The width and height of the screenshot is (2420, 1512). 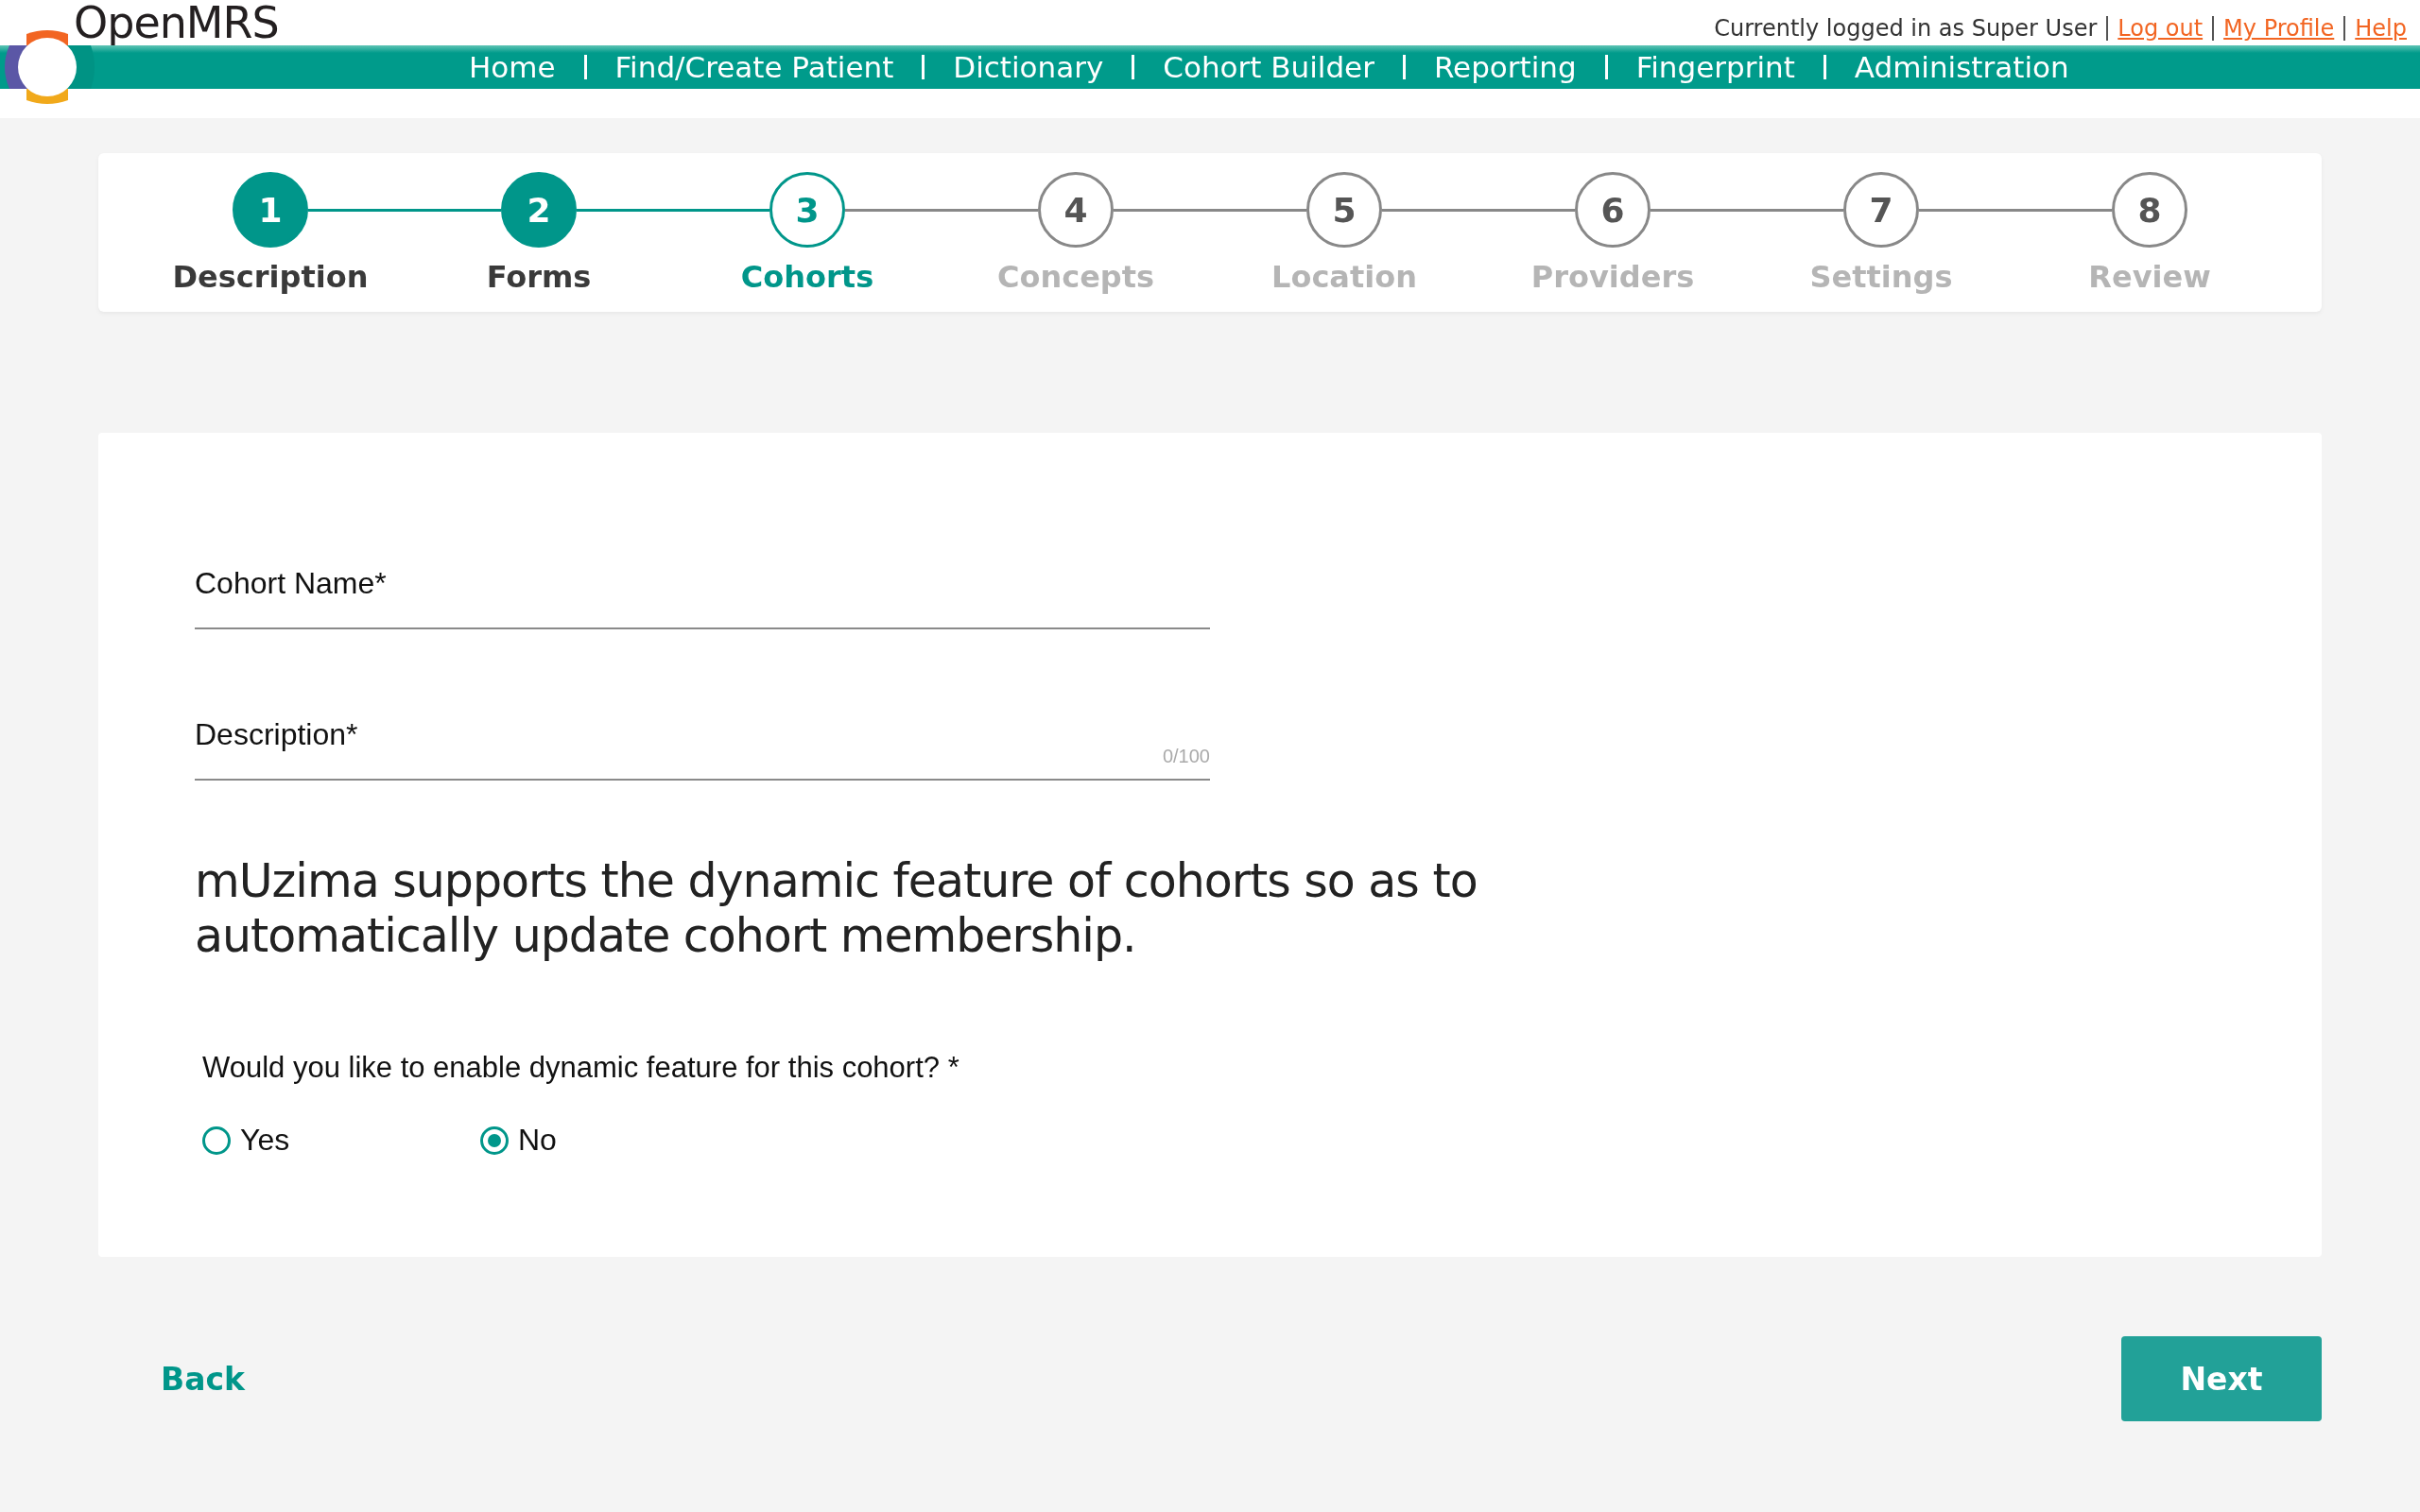 What do you see at coordinates (539, 277) in the screenshot?
I see `step-label: Forms` at bounding box center [539, 277].